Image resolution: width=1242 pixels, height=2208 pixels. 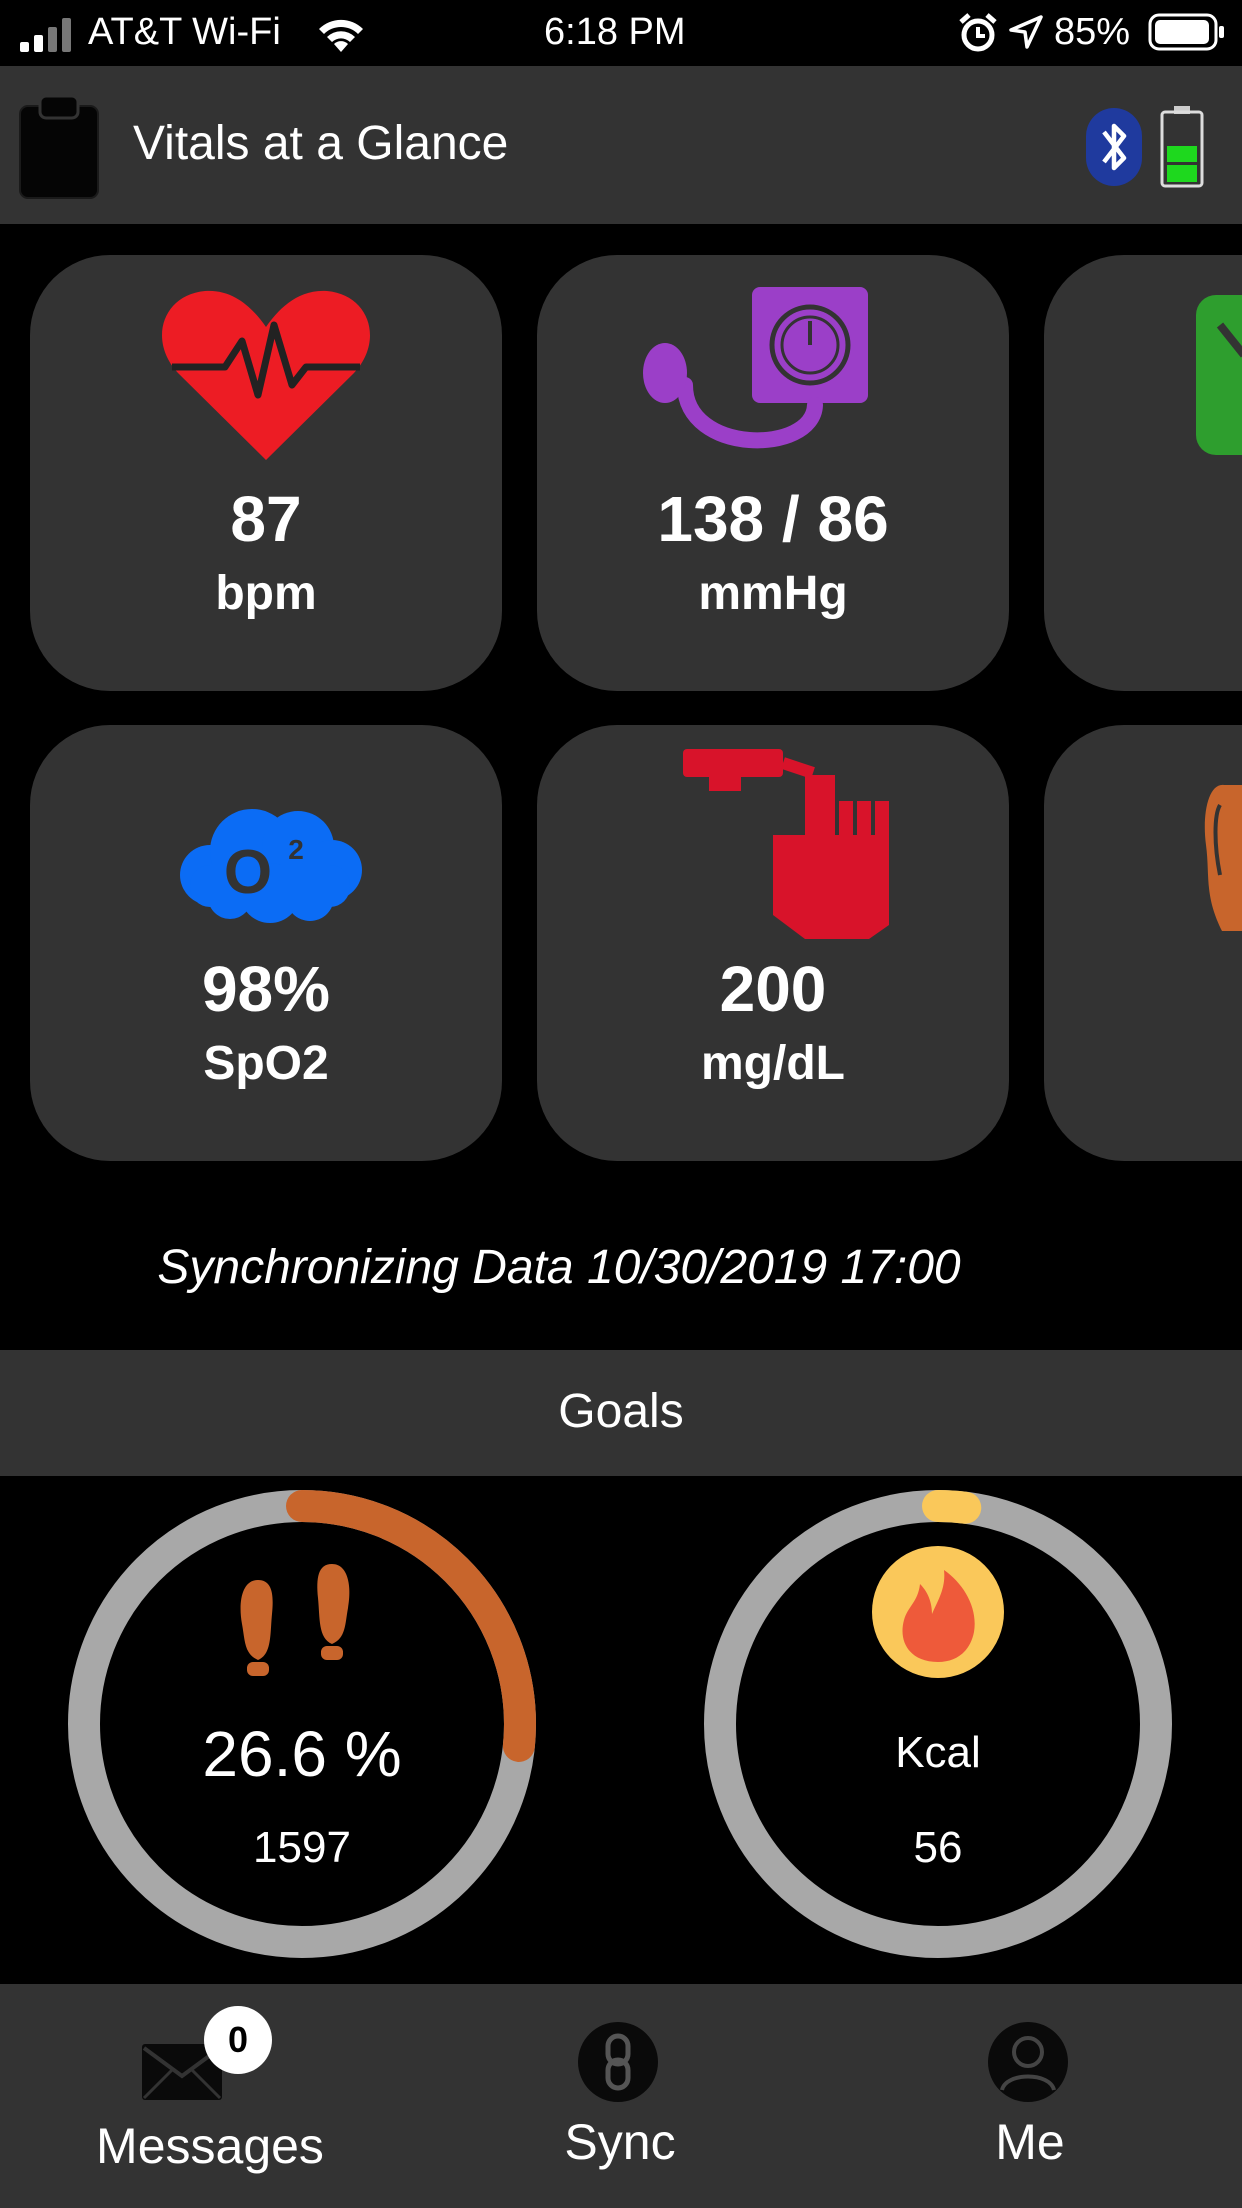 I want to click on heart-rate-icon, so click(x=266, y=375).